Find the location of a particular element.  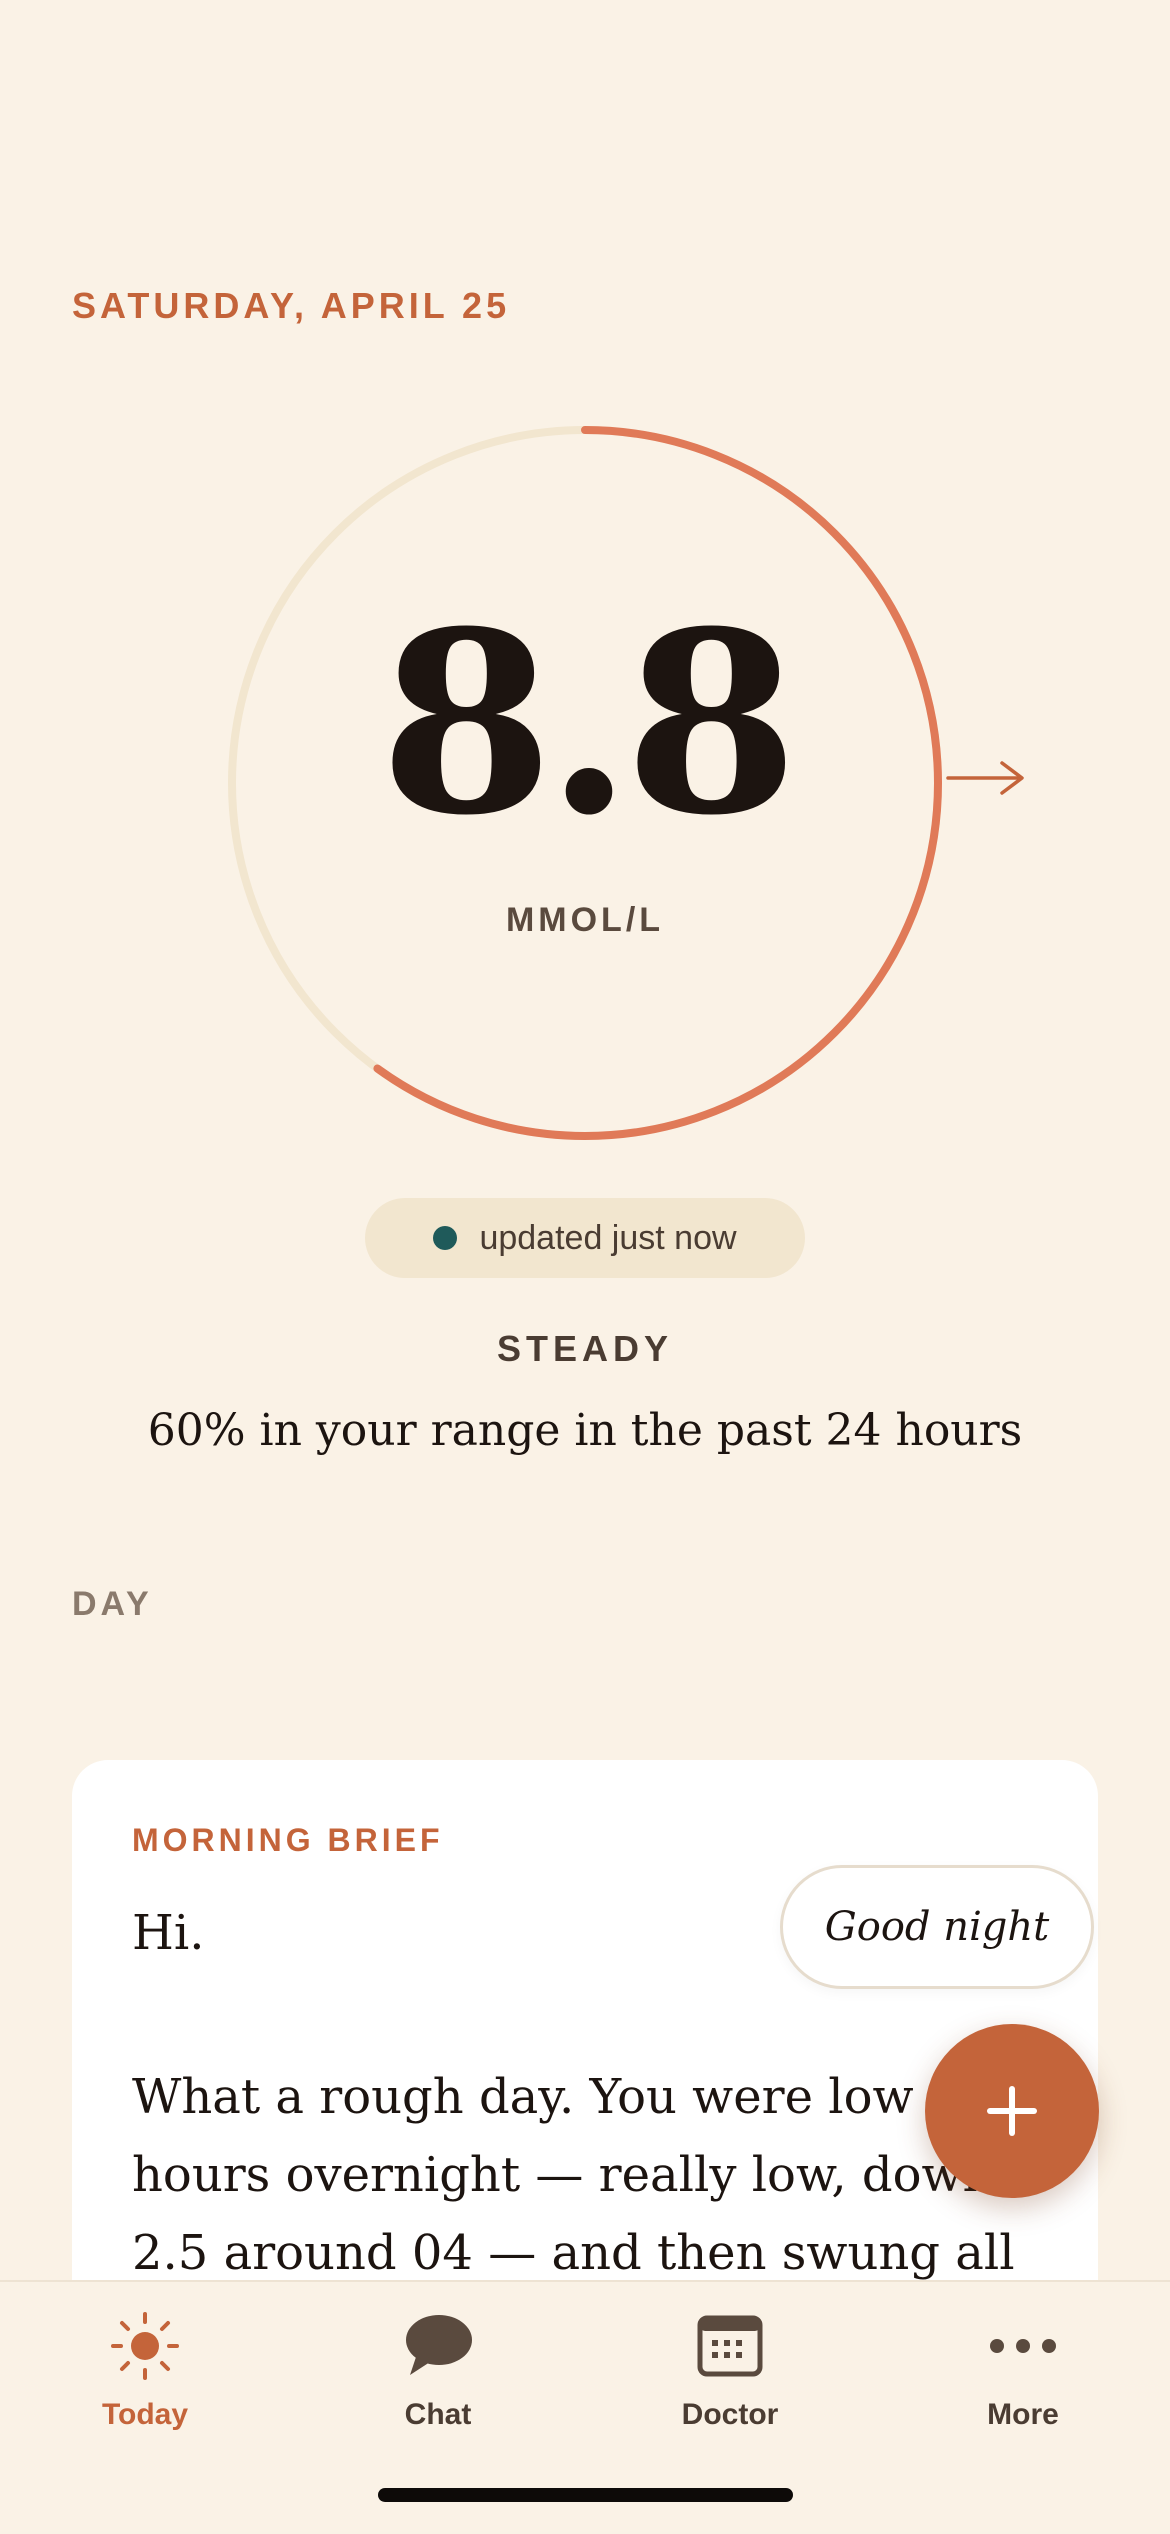

date-label: SATURDAY, APRIL 25 is located at coordinates (291, 305).